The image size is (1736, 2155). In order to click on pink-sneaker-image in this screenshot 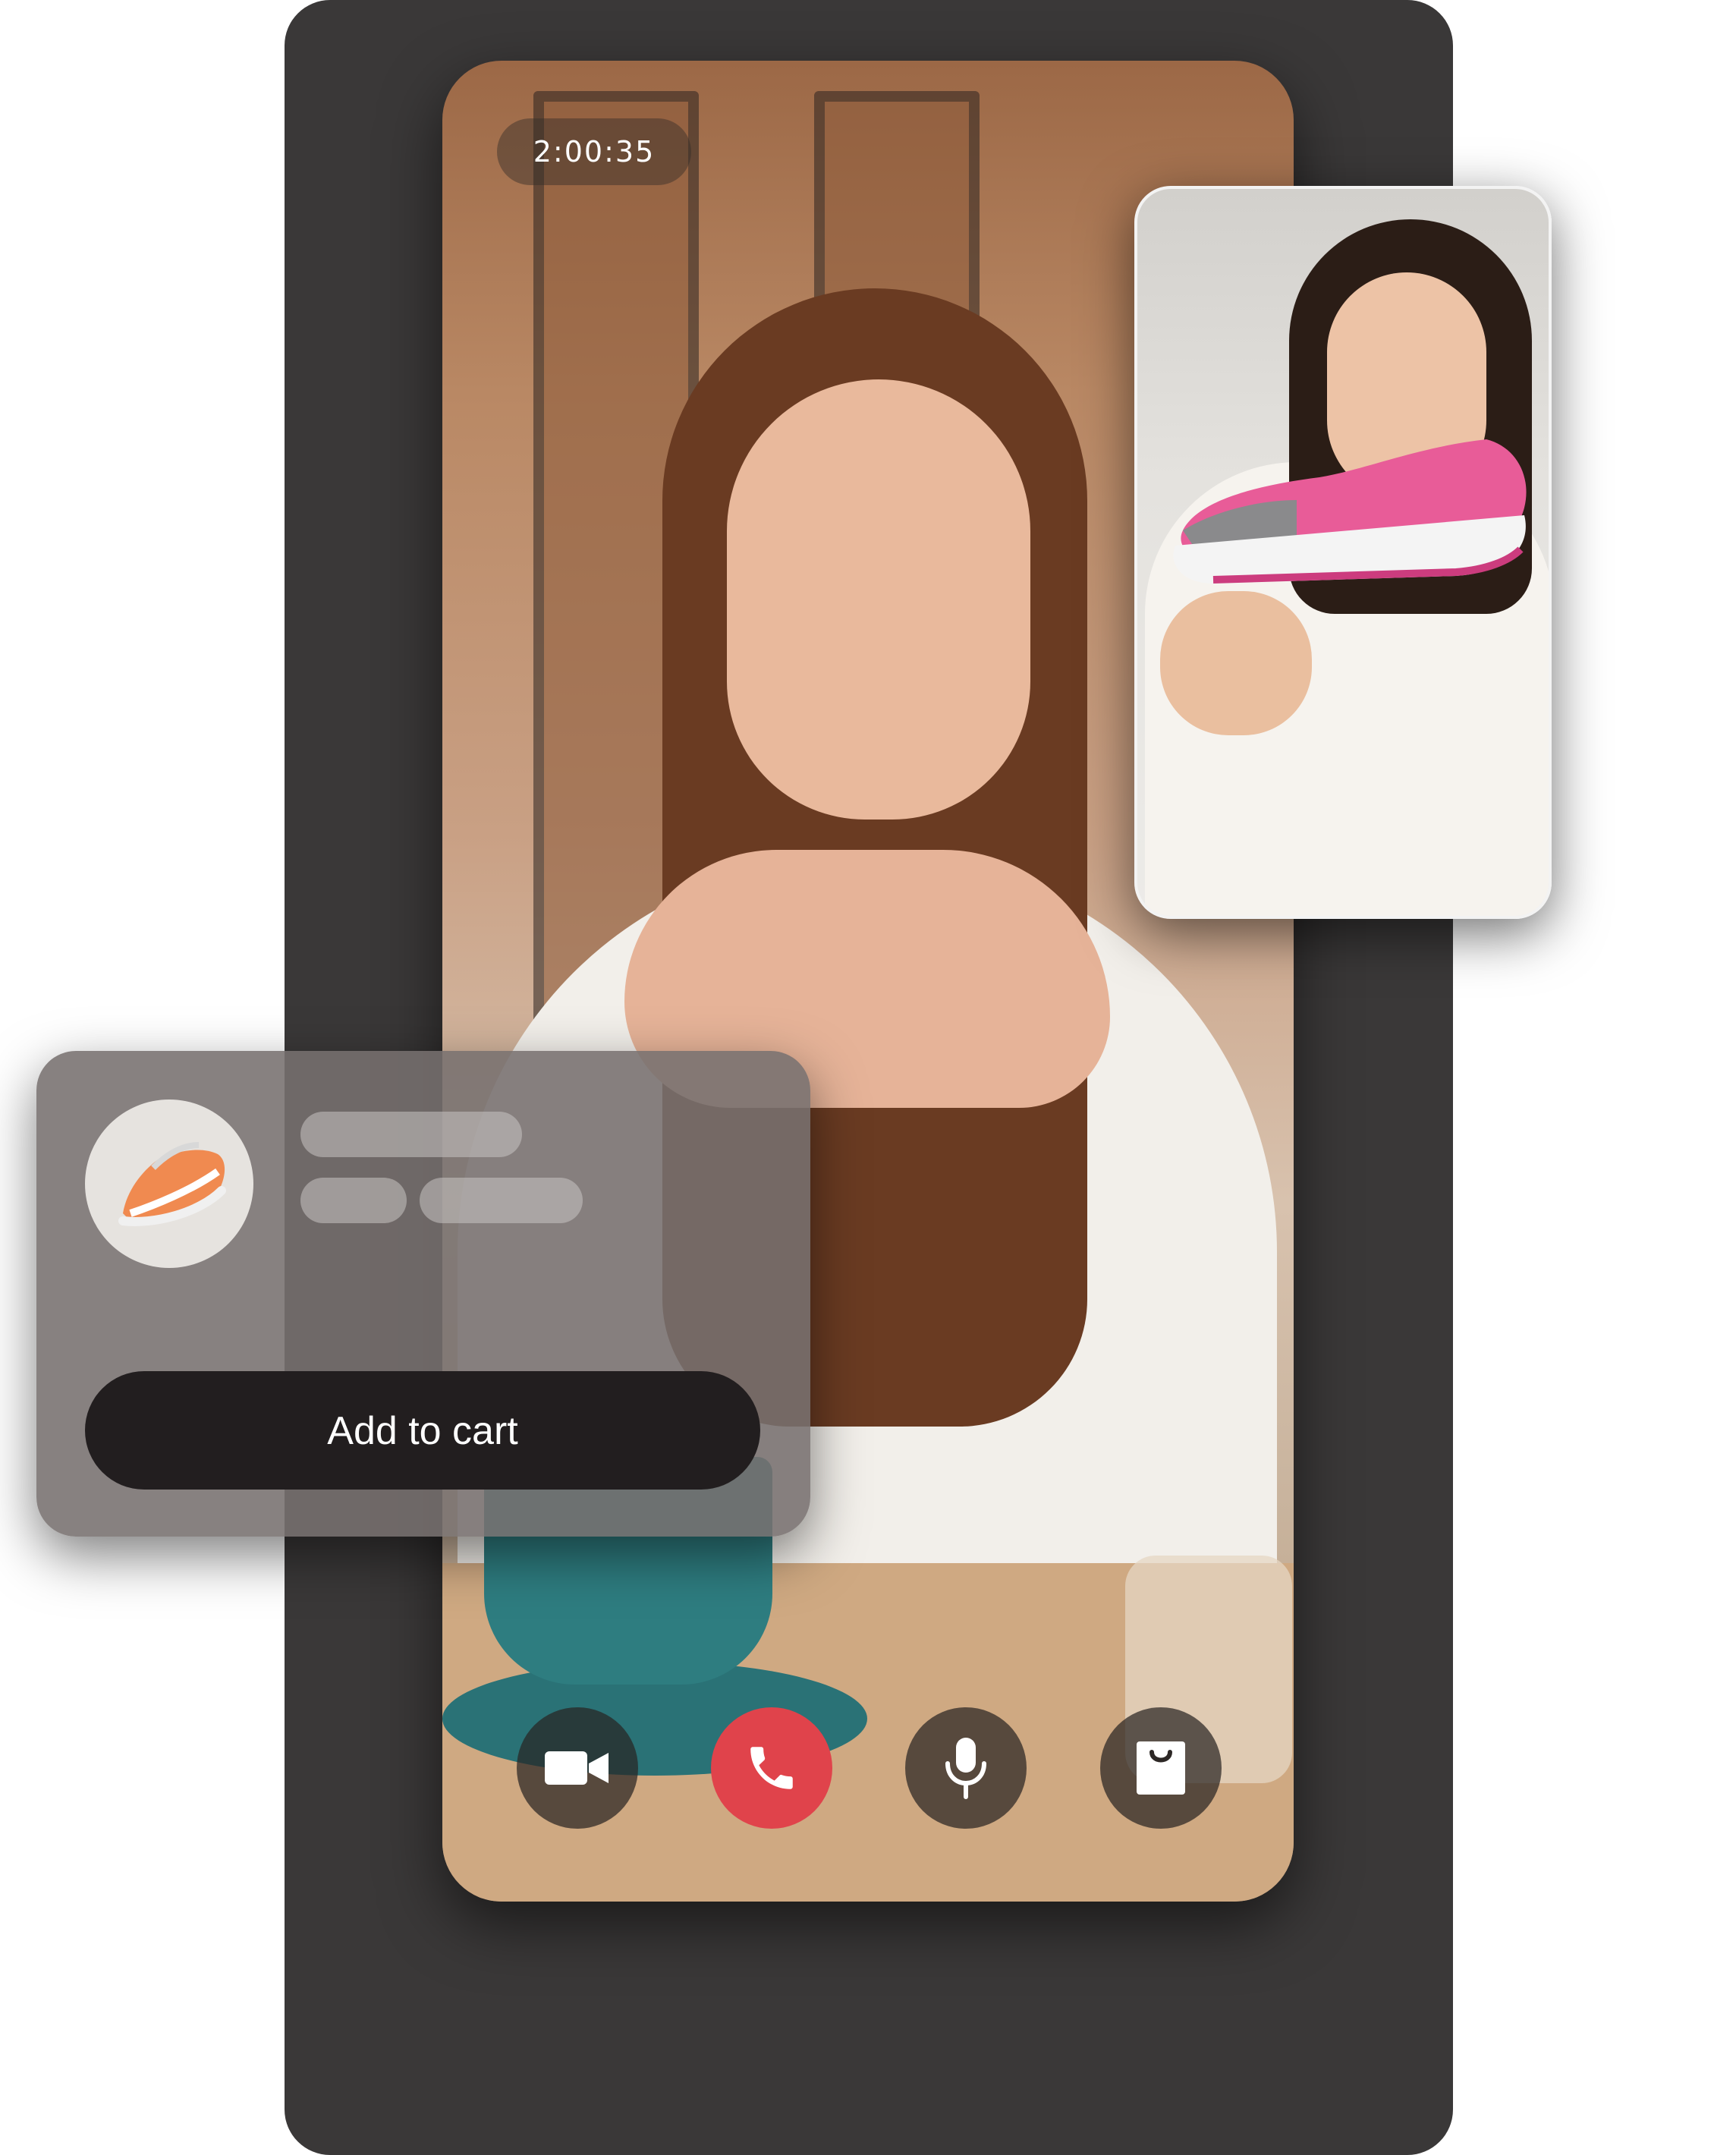, I will do `click(1350, 511)`.